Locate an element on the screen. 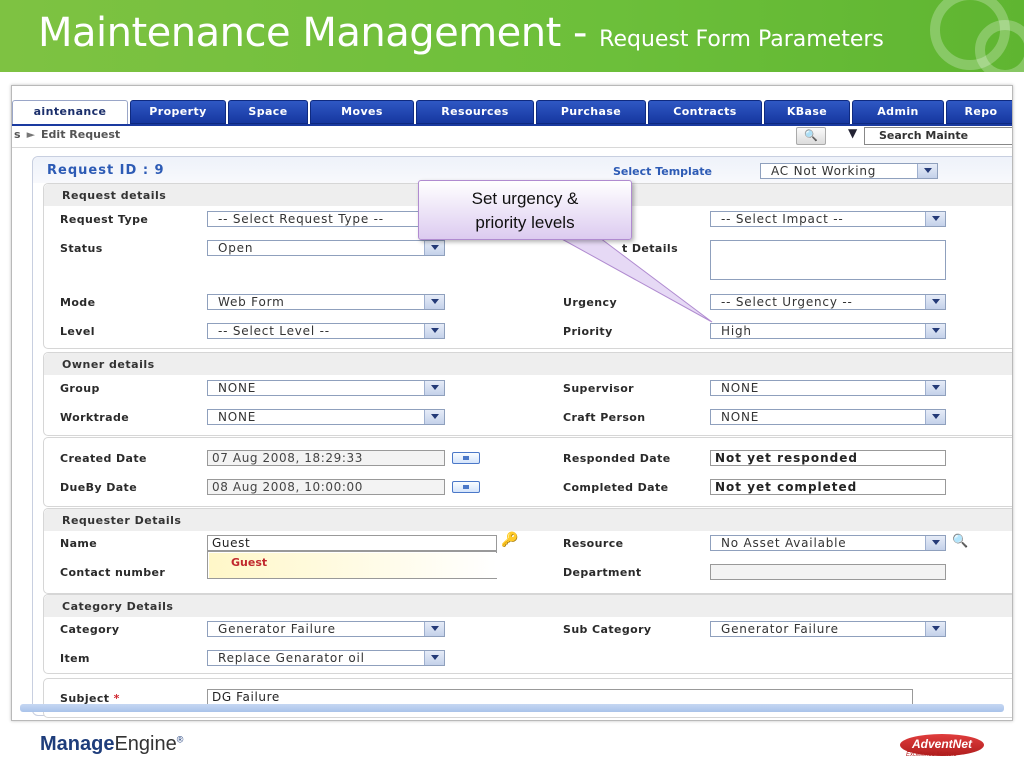 The width and height of the screenshot is (1024, 768). resource-value: No Asset Available is located at coordinates (784, 543).